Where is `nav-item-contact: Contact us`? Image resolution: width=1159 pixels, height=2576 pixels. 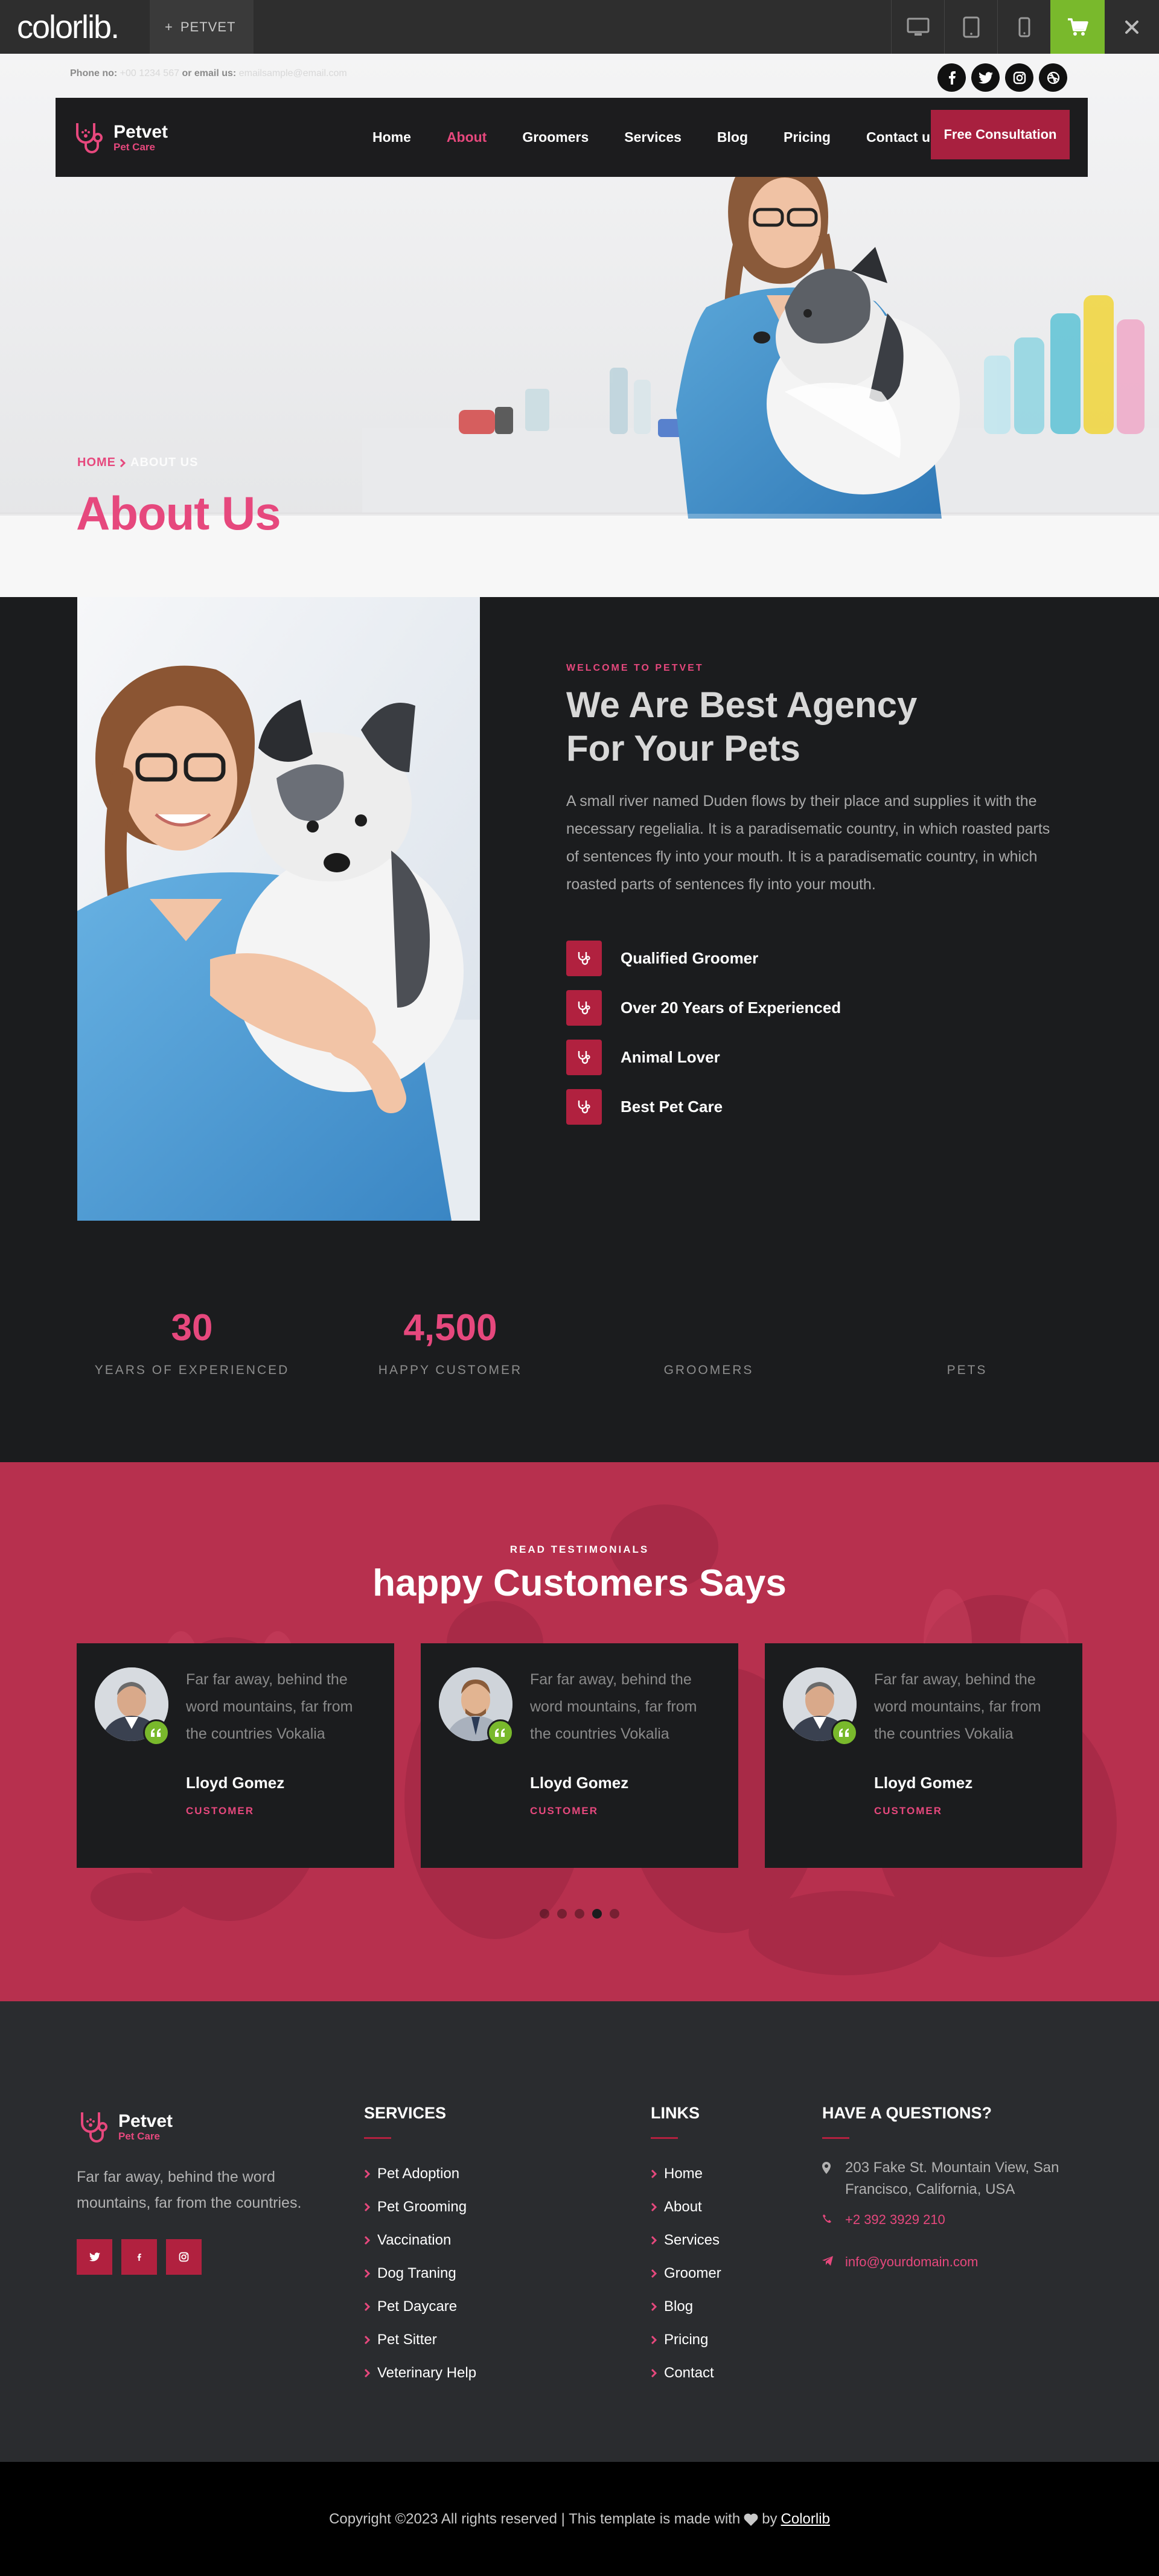
nav-item-contact: Contact us is located at coordinates (902, 137).